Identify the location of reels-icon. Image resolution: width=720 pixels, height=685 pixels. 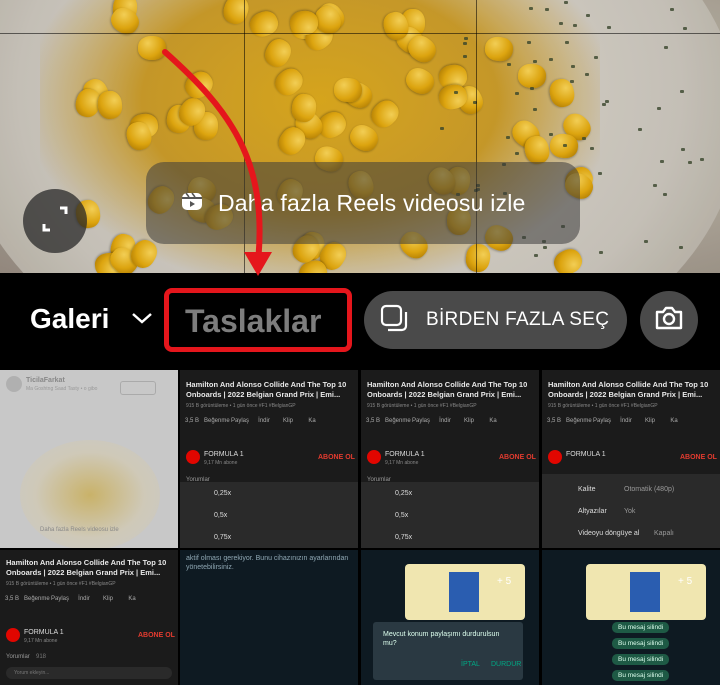
(192, 203).